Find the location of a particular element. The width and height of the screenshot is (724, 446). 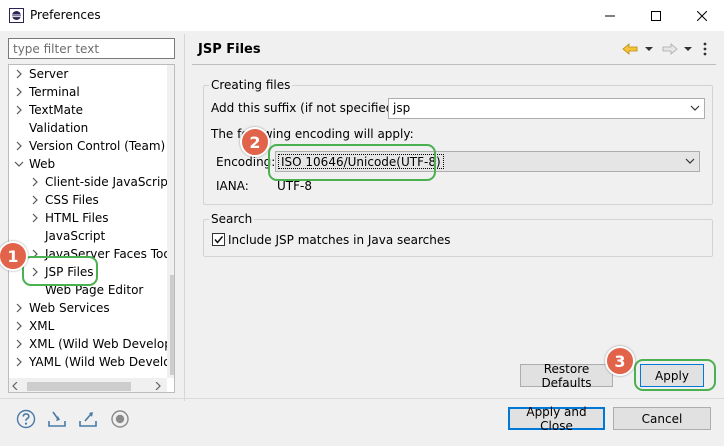

export-icon is located at coordinates (88, 419).